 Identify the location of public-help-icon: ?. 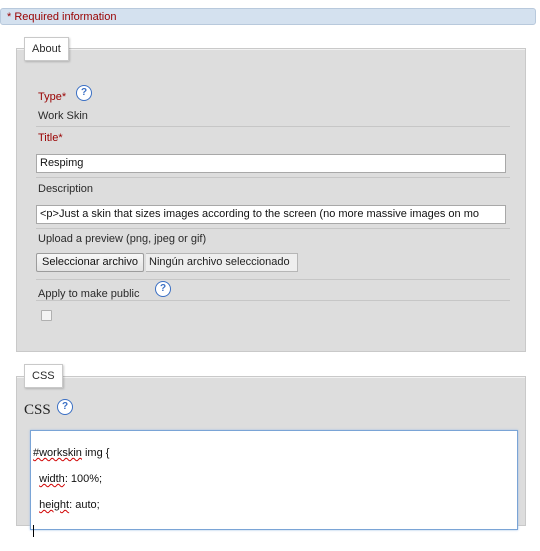
(163, 289).